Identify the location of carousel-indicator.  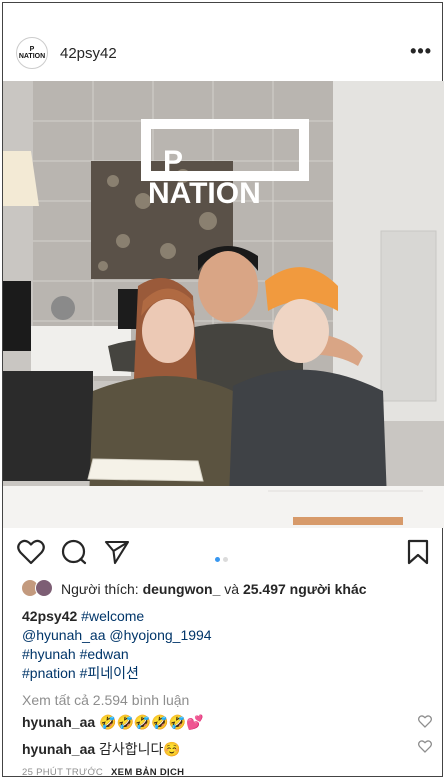
(223, 558).